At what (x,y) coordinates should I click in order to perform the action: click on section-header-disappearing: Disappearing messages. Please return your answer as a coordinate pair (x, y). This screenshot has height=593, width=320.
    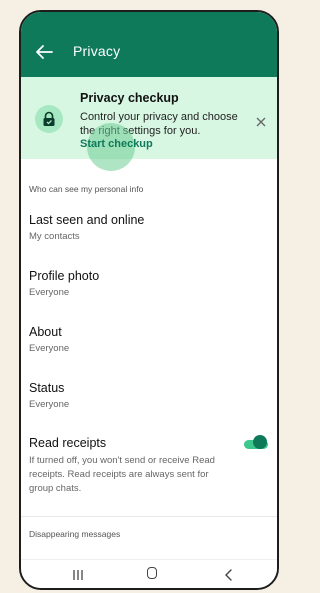
    Looking at the image, I should click on (75, 534).